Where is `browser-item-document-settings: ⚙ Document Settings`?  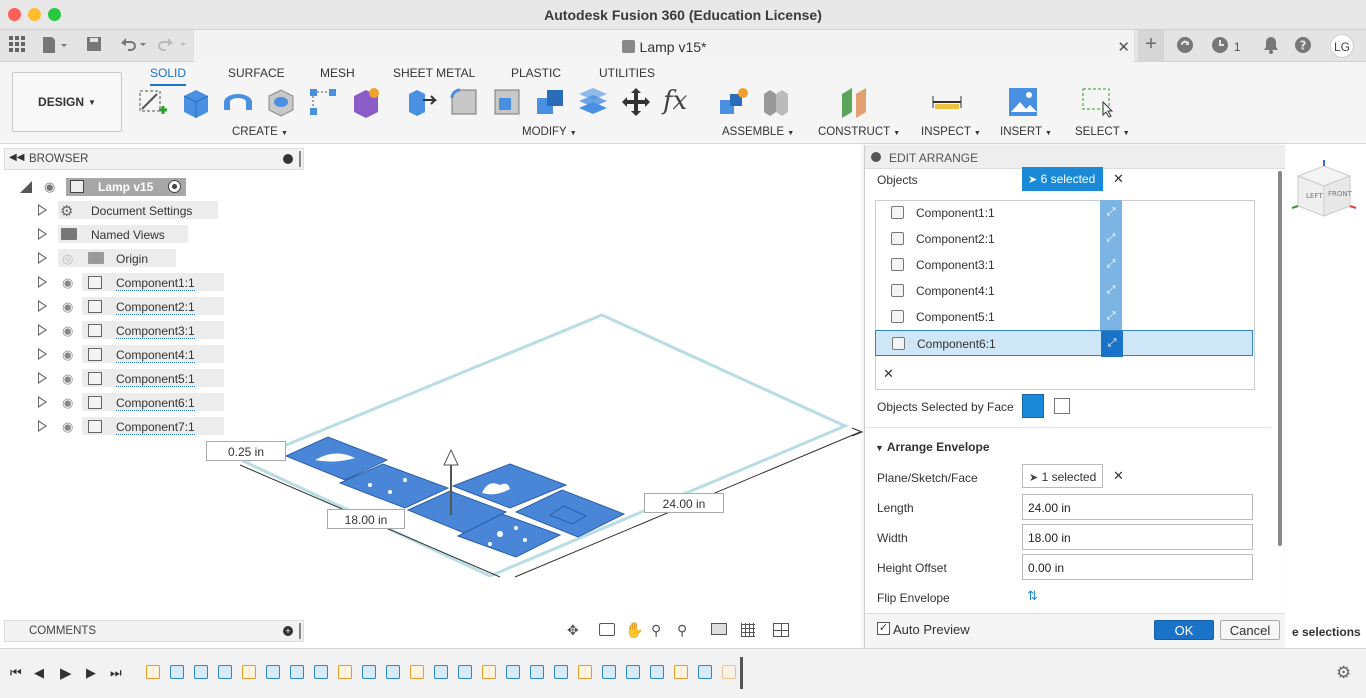 browser-item-document-settings: ⚙ Document Settings is located at coordinates (138, 211).